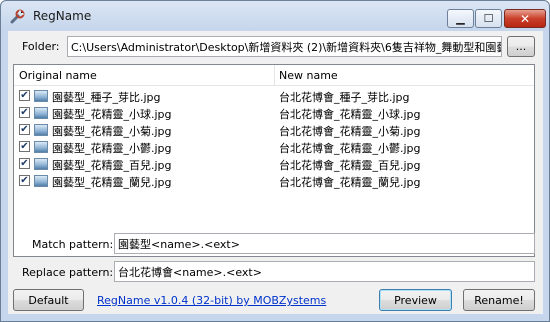 The height and width of the screenshot is (322, 550). What do you see at coordinates (68, 272) in the screenshot?
I see `replace-pattern-label: Replace pattern:` at bounding box center [68, 272].